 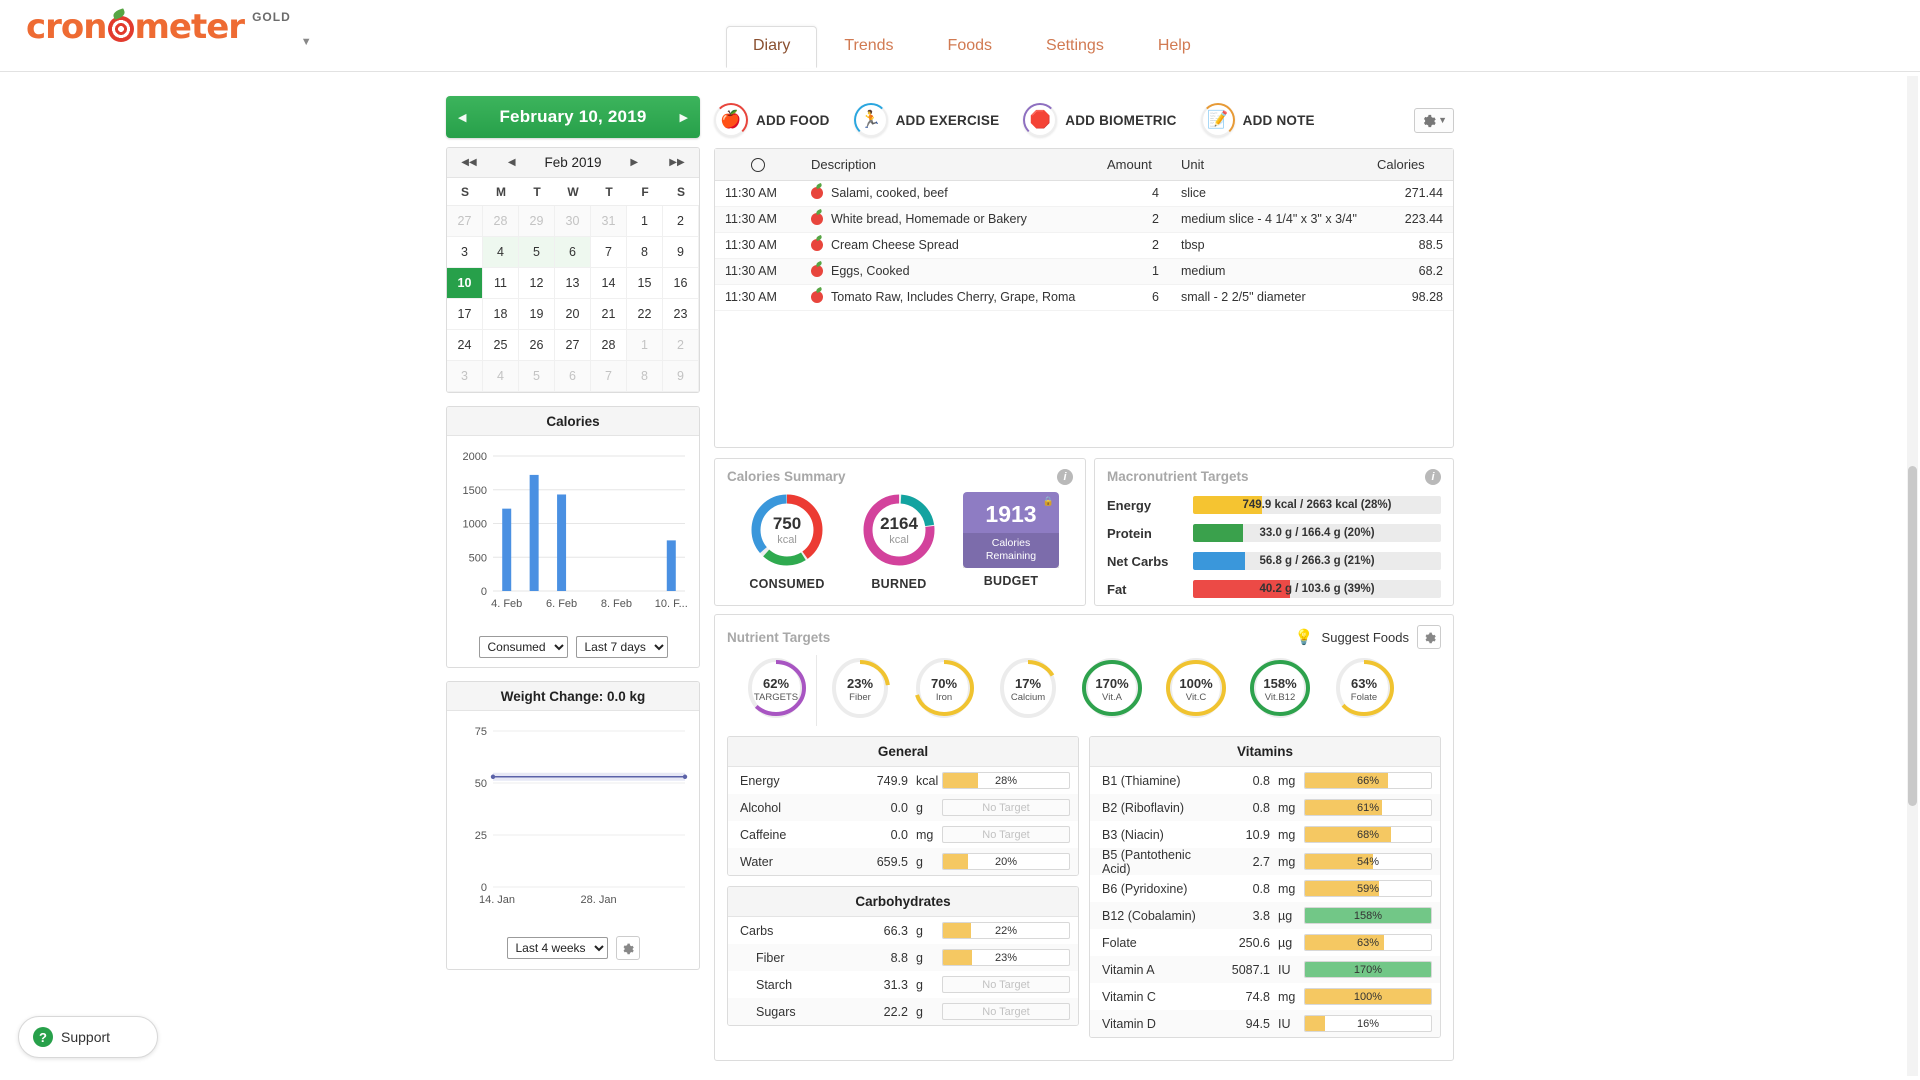 What do you see at coordinates (681, 283) in the screenshot?
I see `calendar-day-16: 16` at bounding box center [681, 283].